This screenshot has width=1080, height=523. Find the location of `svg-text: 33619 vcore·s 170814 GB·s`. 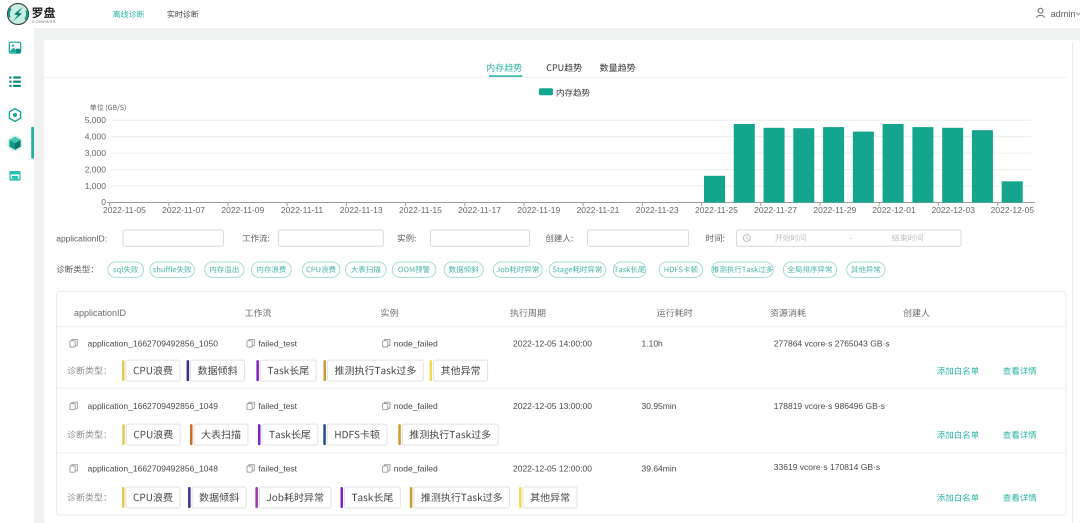

svg-text: 33619 vcore·s 170814 GB·s is located at coordinates (827, 467).